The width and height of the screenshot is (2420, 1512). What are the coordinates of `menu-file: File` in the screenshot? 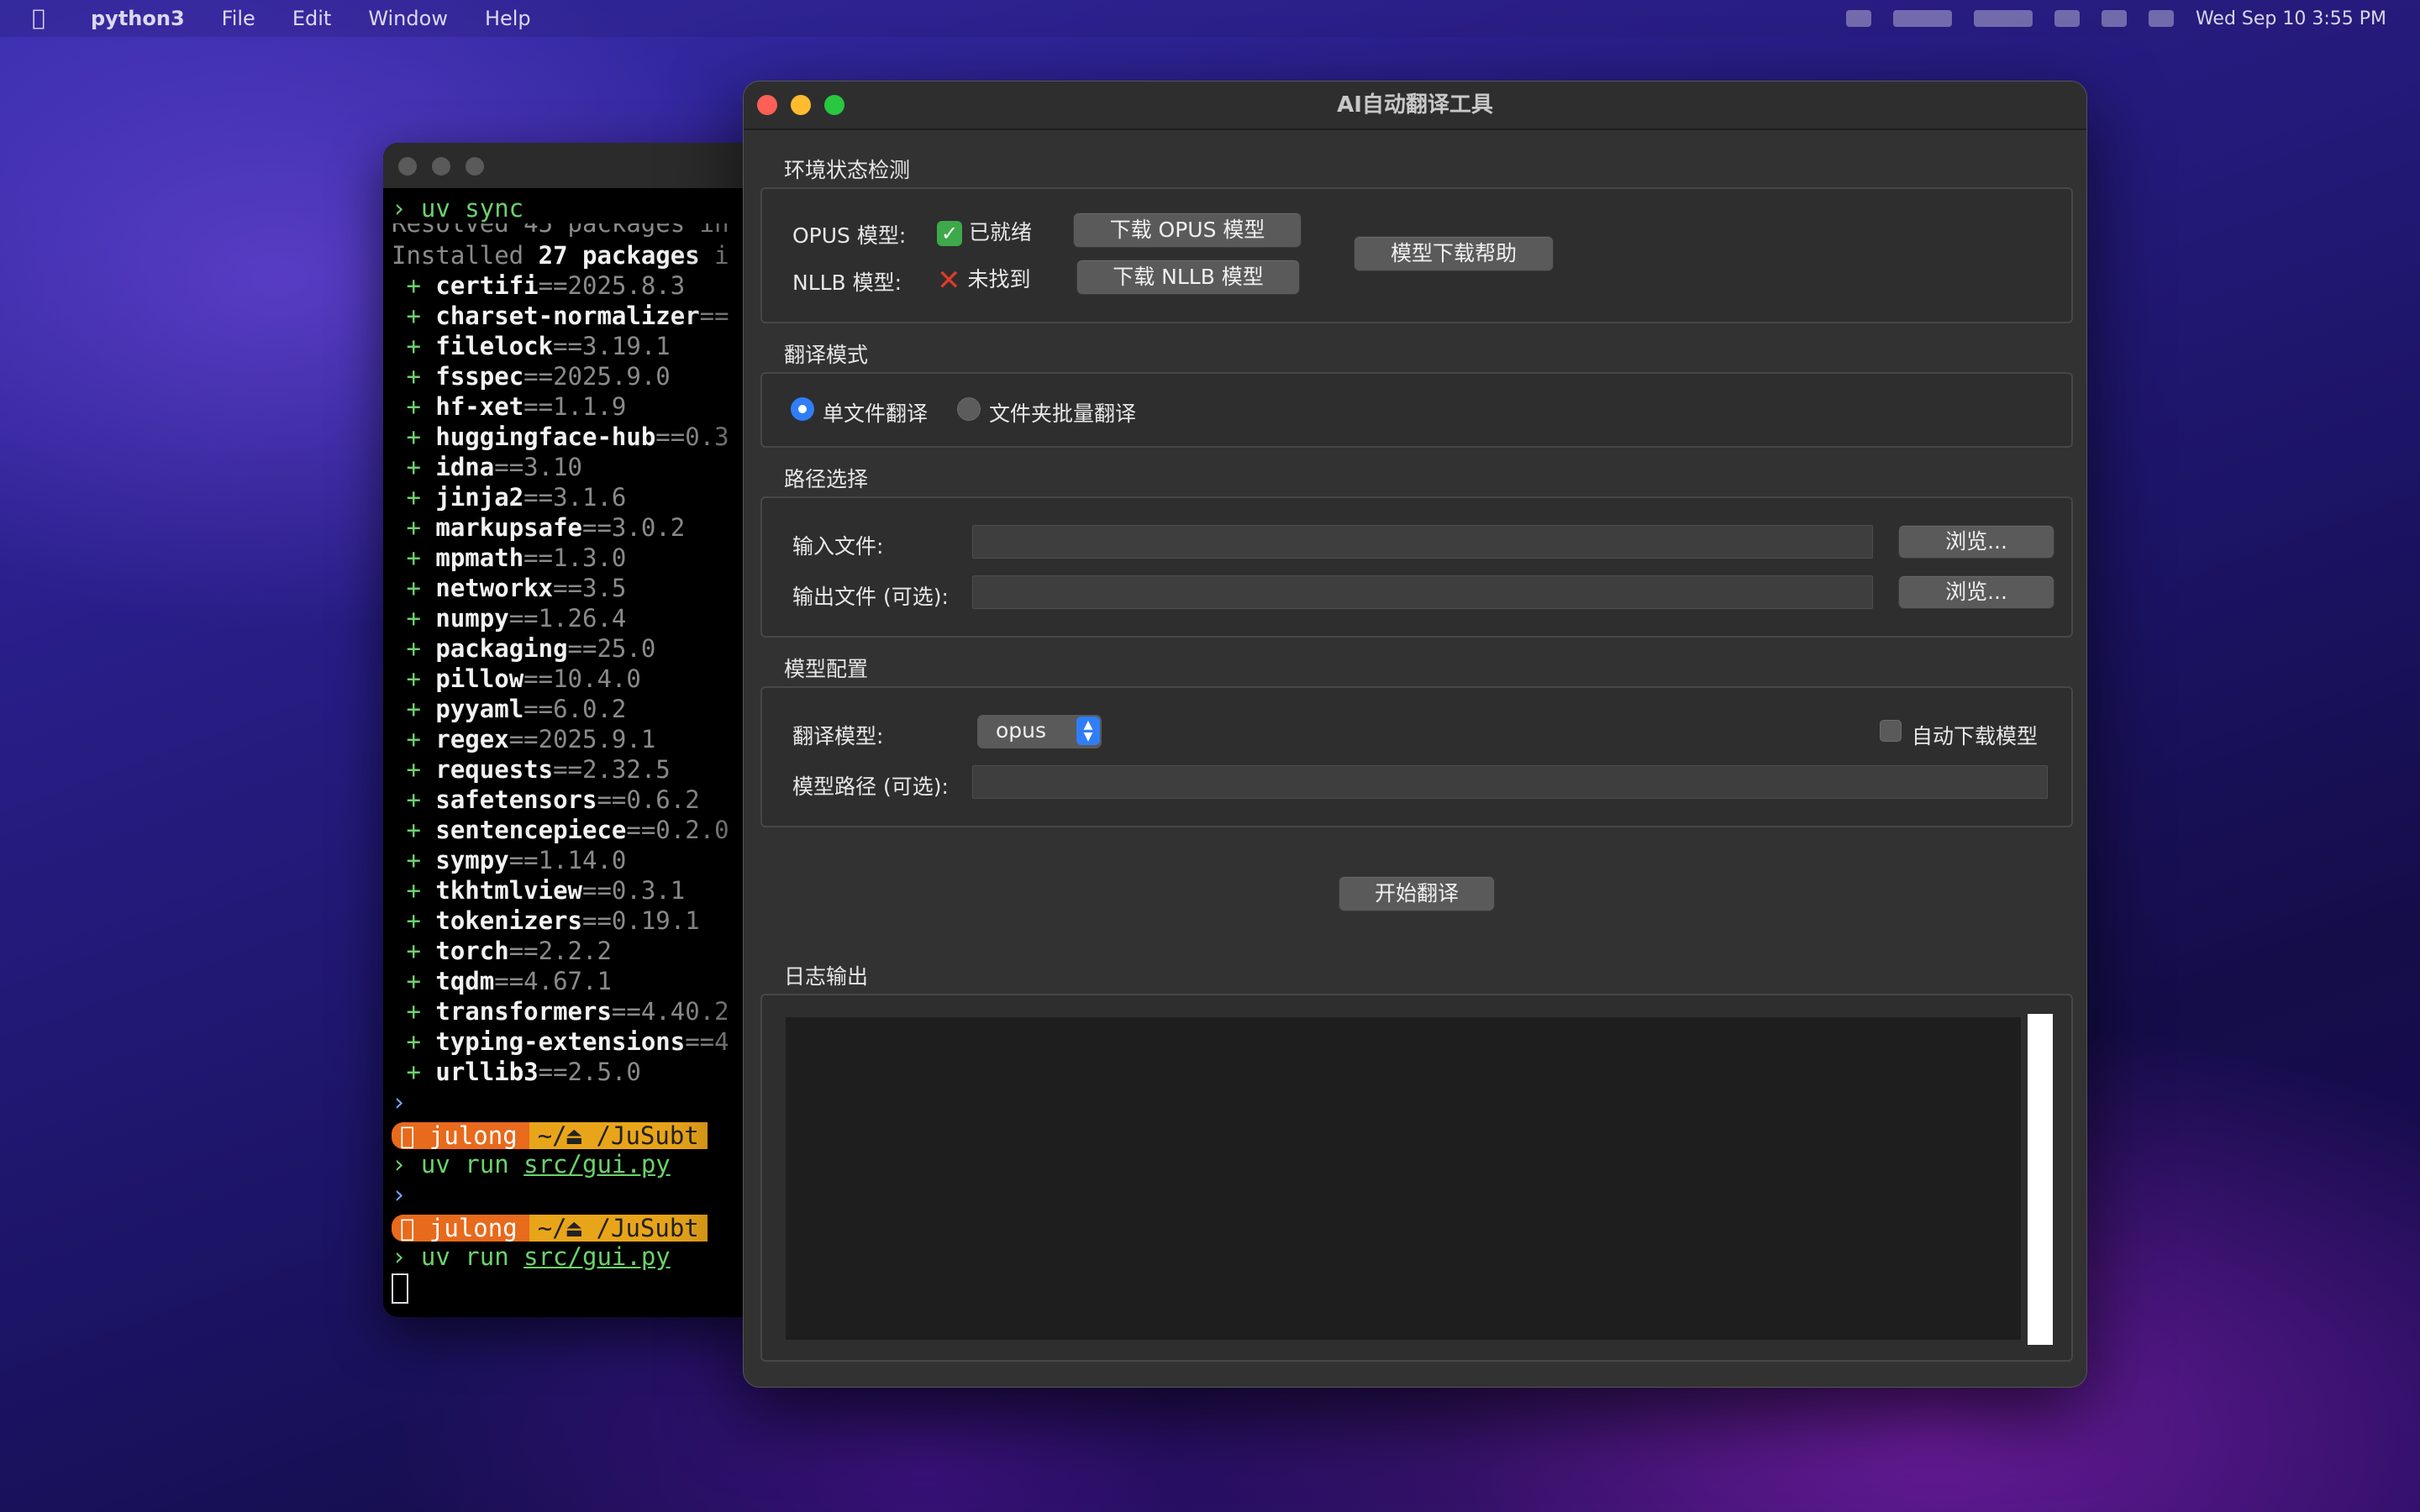 It's located at (239, 18).